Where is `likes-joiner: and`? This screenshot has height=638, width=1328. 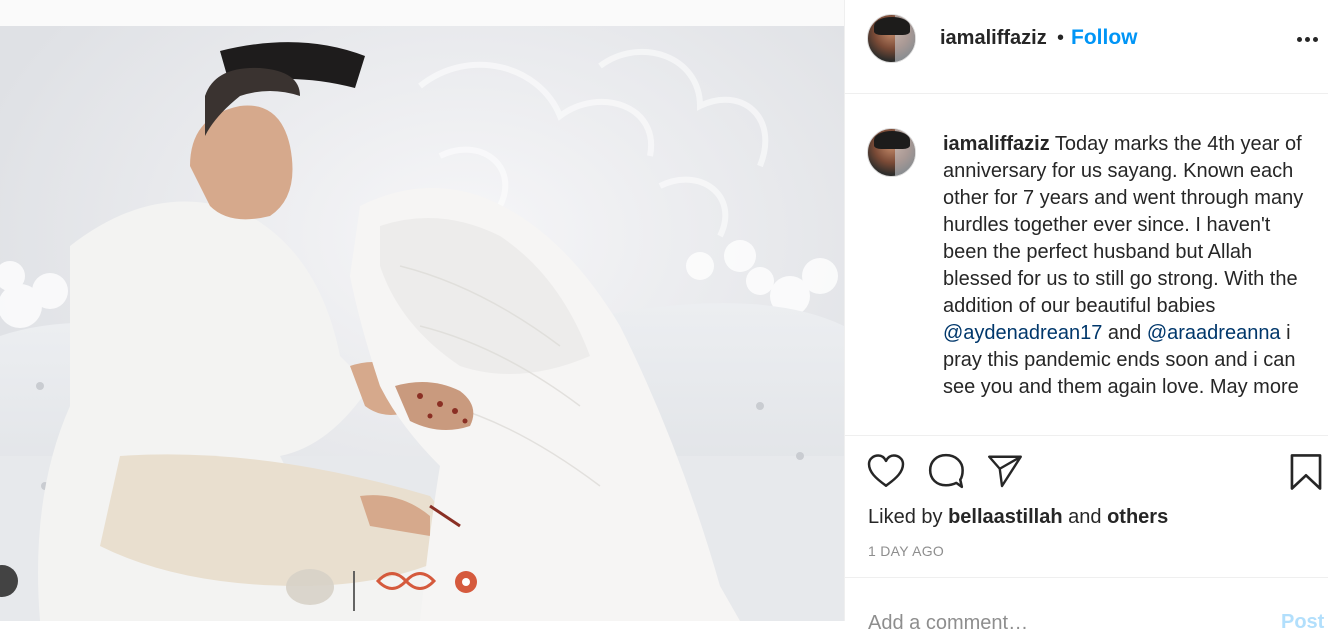
likes-joiner: and is located at coordinates (1085, 517).